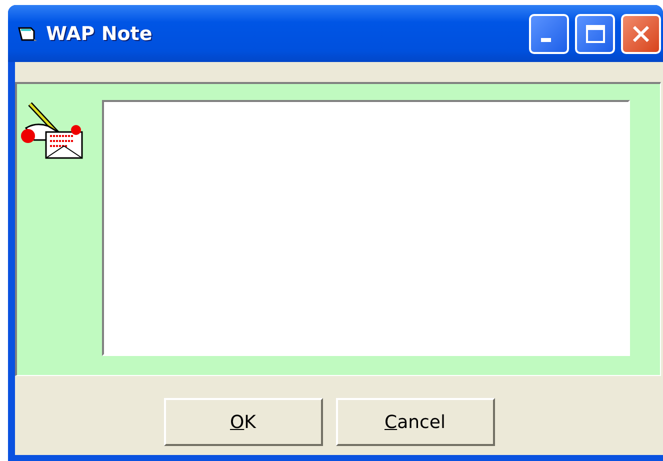 This screenshot has width=663, height=461. I want to click on minimize-button, so click(549, 34).